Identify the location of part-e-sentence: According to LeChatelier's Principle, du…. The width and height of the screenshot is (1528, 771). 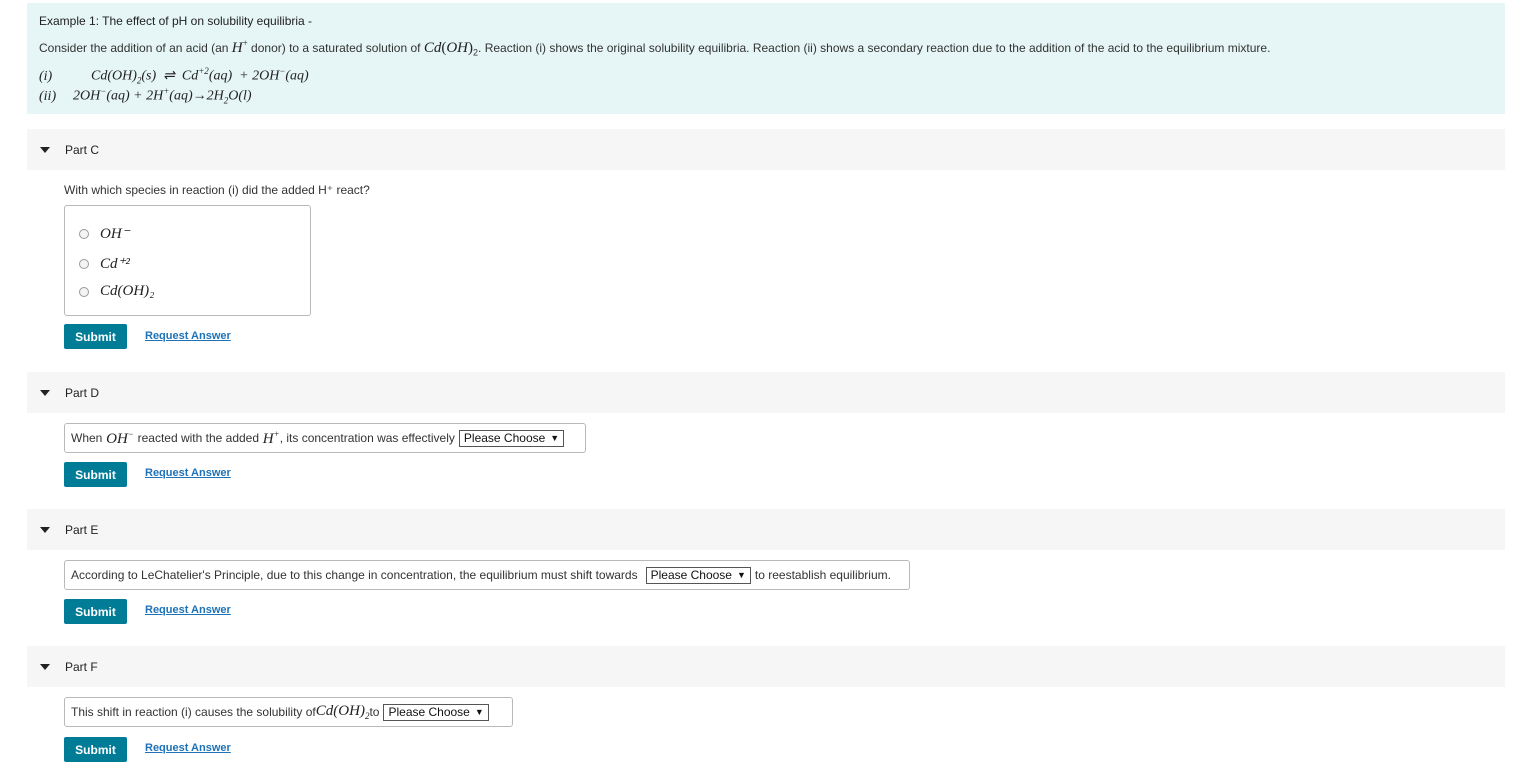
(487, 575).